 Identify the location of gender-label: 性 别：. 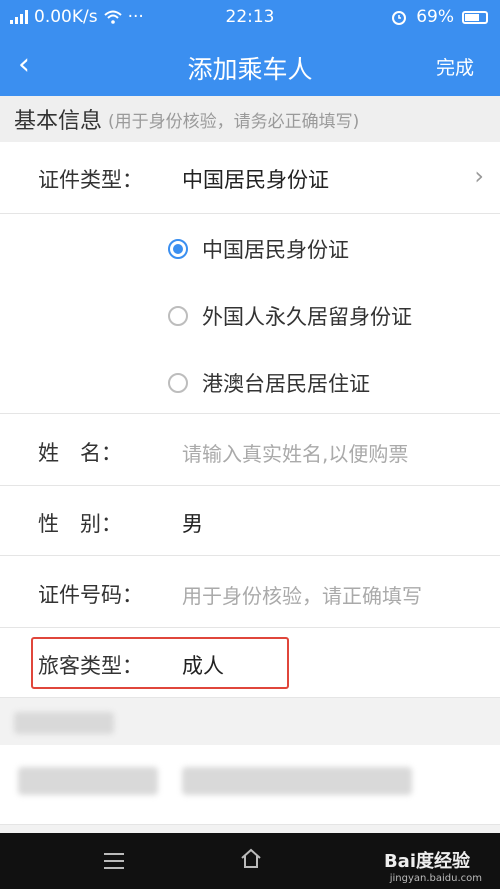
(80, 524).